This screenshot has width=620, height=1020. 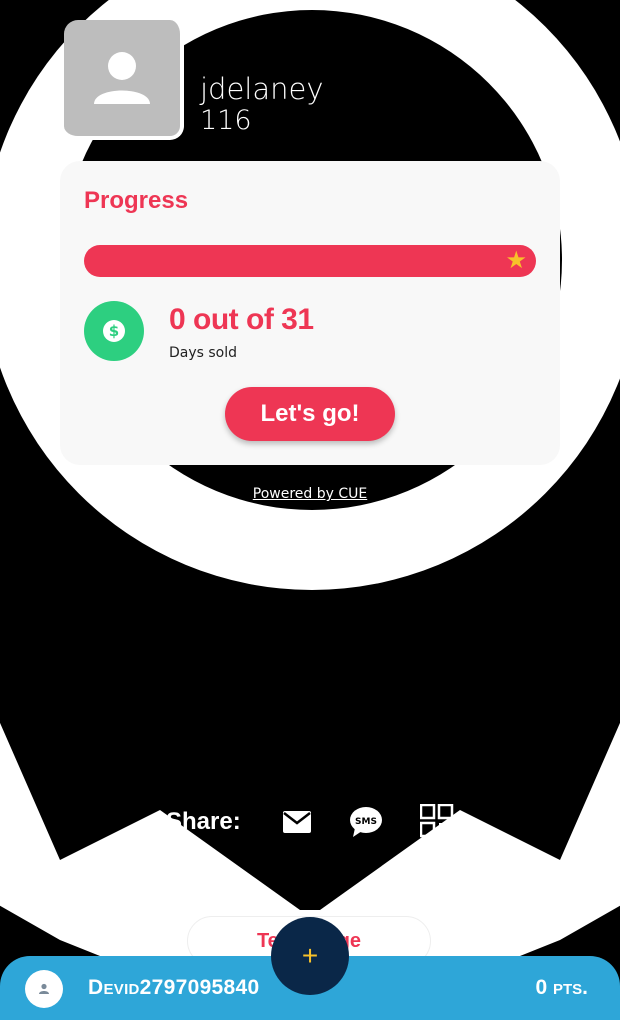 I want to click on email-icon, so click(x=297, y=822).